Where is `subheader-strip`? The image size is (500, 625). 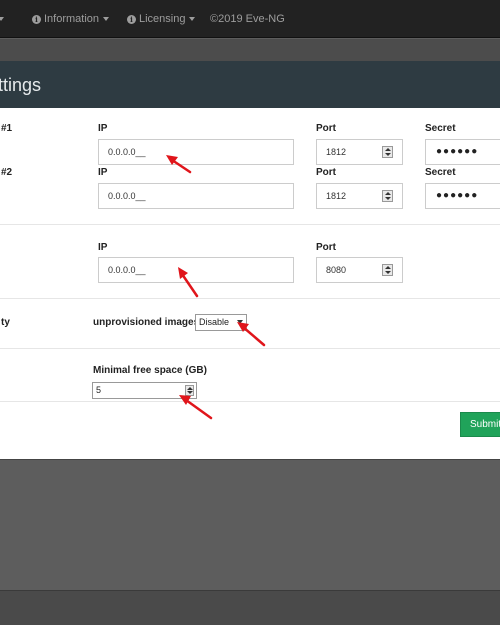
subheader-strip is located at coordinates (250, 50).